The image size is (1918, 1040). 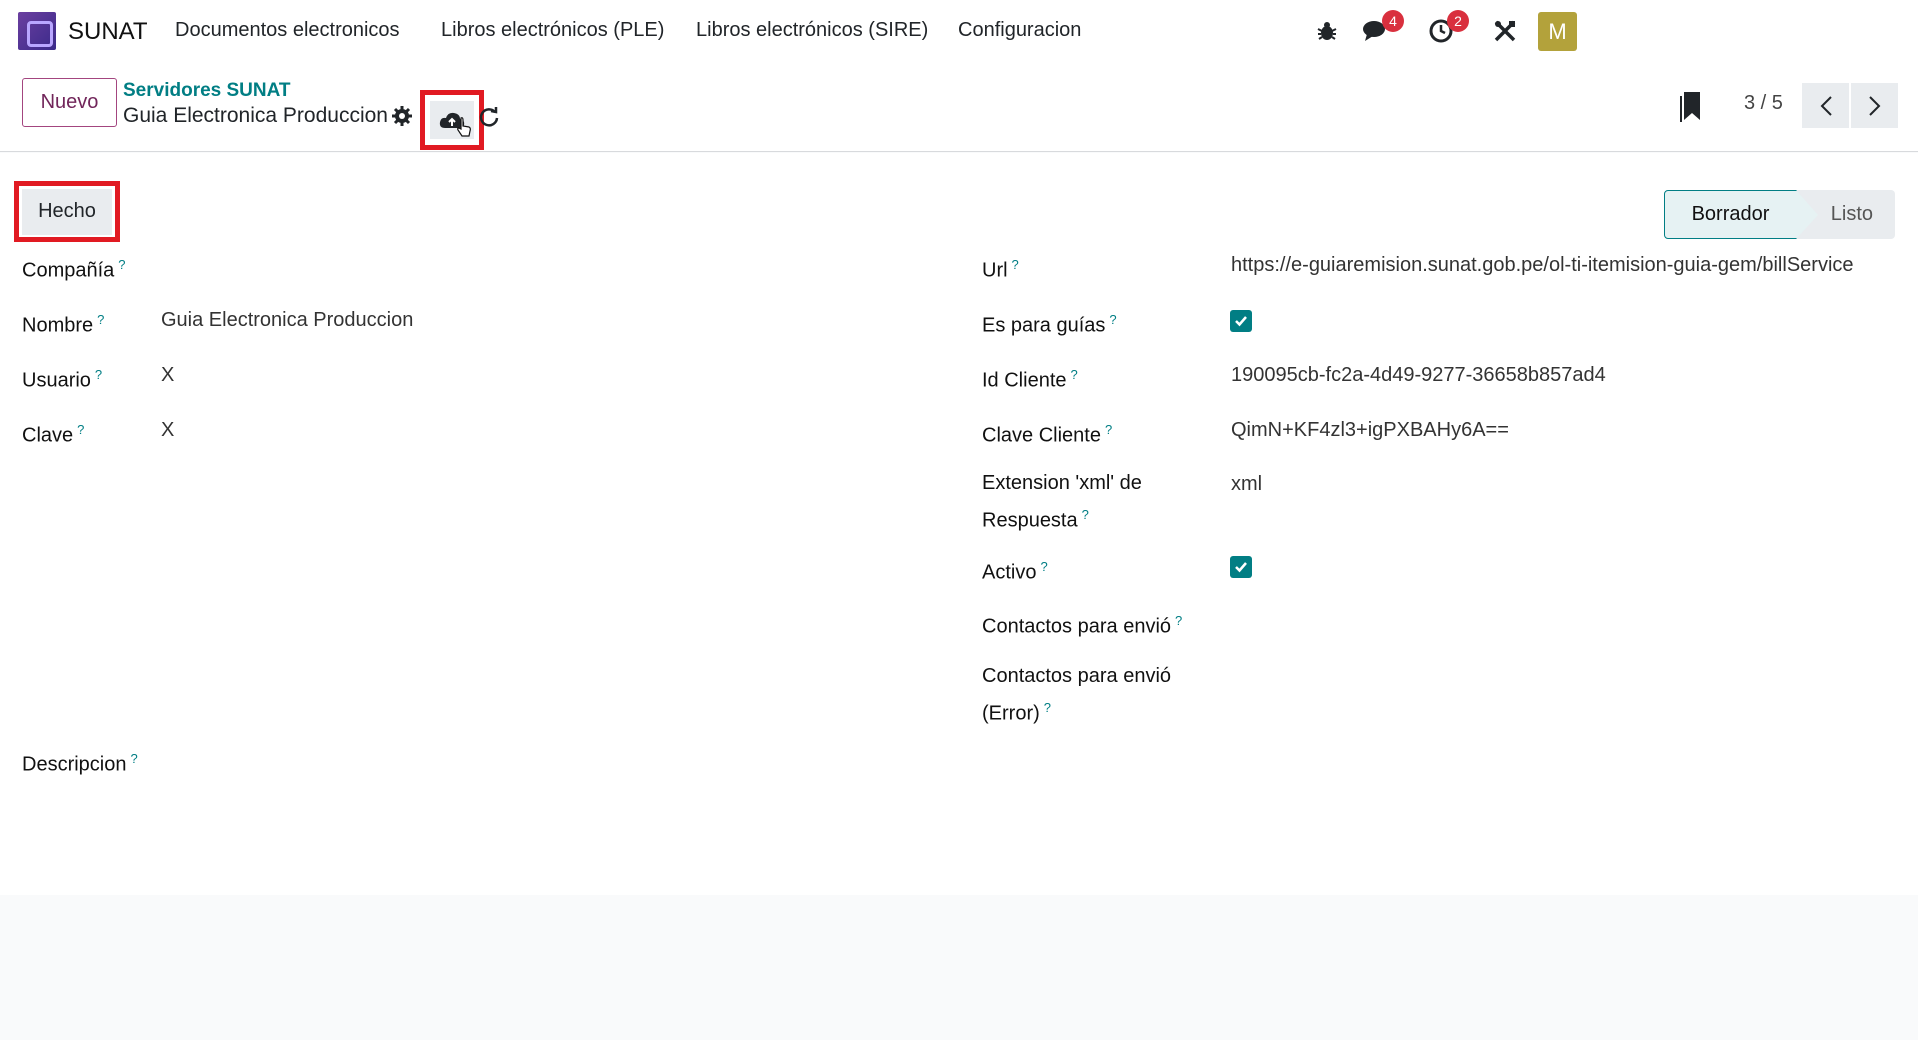 I want to click on debug-bug-icon, so click(x=1327, y=31).